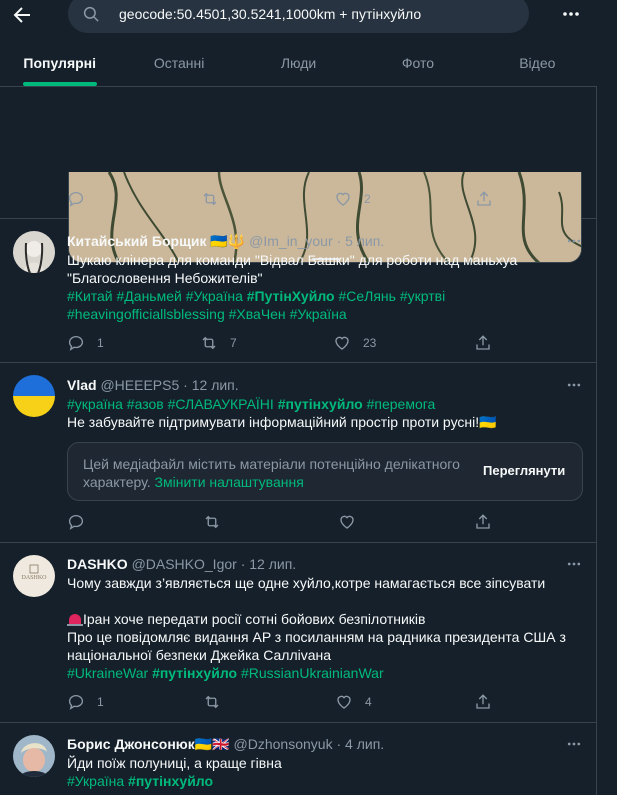  What do you see at coordinates (347, 522) in the screenshot?
I see `like-button` at bounding box center [347, 522].